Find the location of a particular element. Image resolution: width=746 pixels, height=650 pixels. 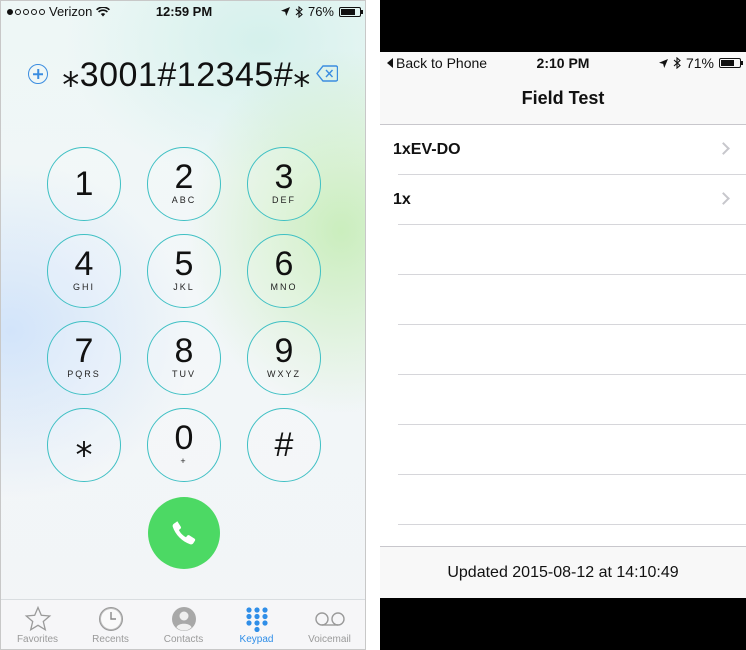

tab-label: Recents is located at coordinates (110, 639).